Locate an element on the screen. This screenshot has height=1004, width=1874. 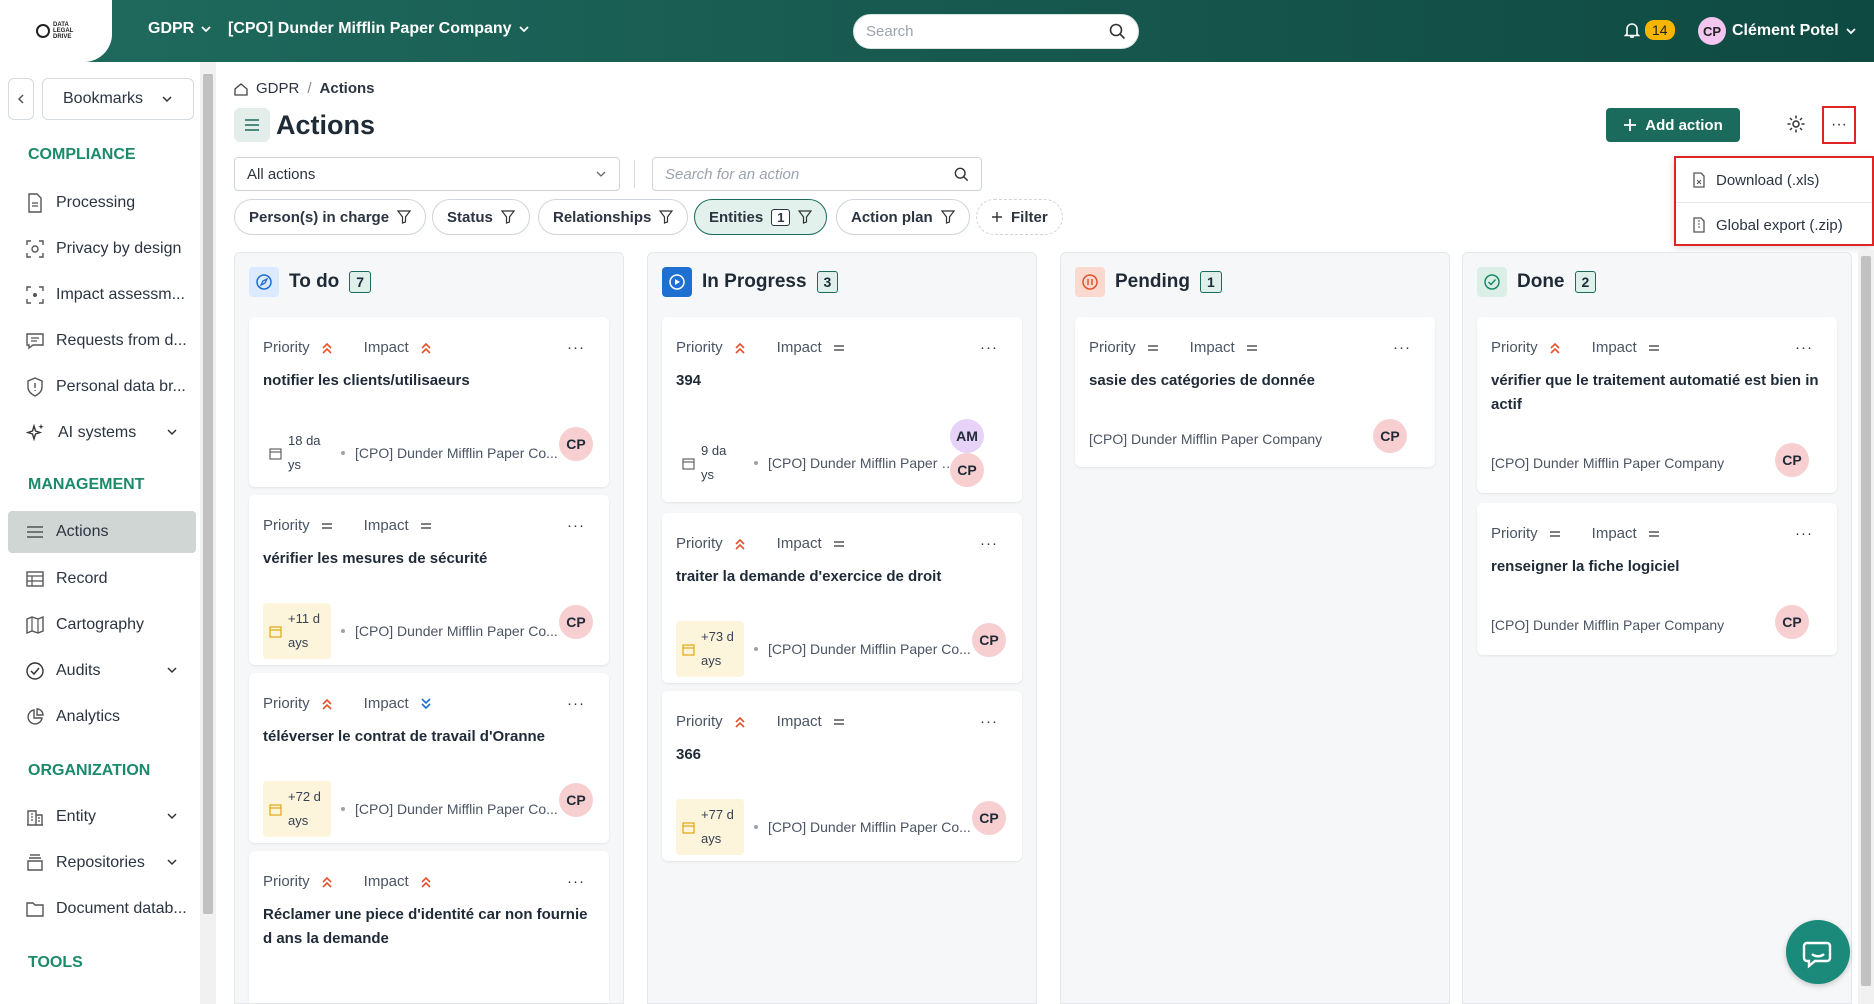
avatar: AM is located at coordinates (967, 436).